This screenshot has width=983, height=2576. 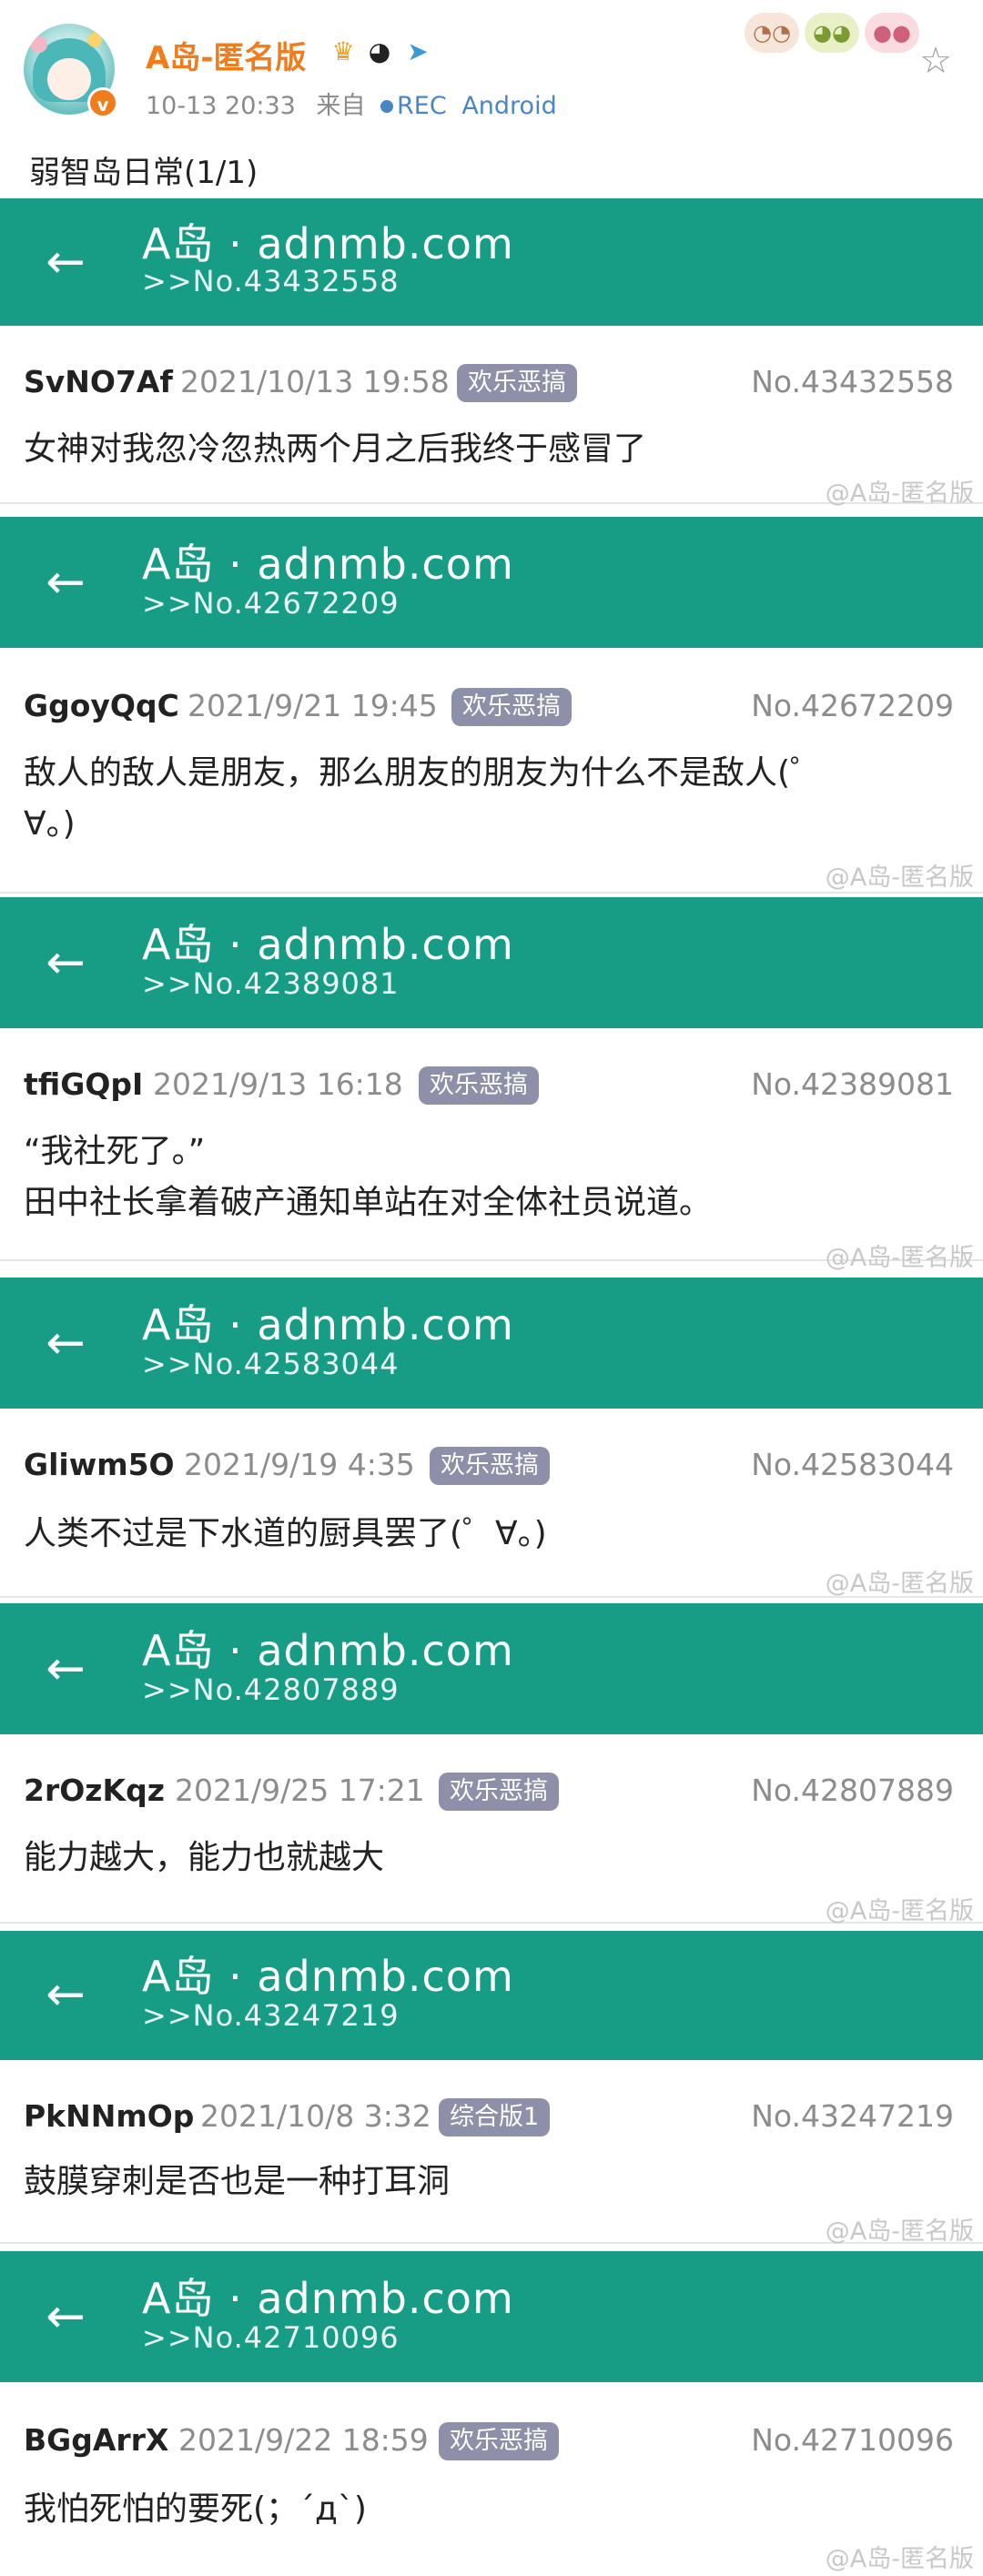 I want to click on reply-date: 2021/10/8 3:32, so click(x=315, y=2116).